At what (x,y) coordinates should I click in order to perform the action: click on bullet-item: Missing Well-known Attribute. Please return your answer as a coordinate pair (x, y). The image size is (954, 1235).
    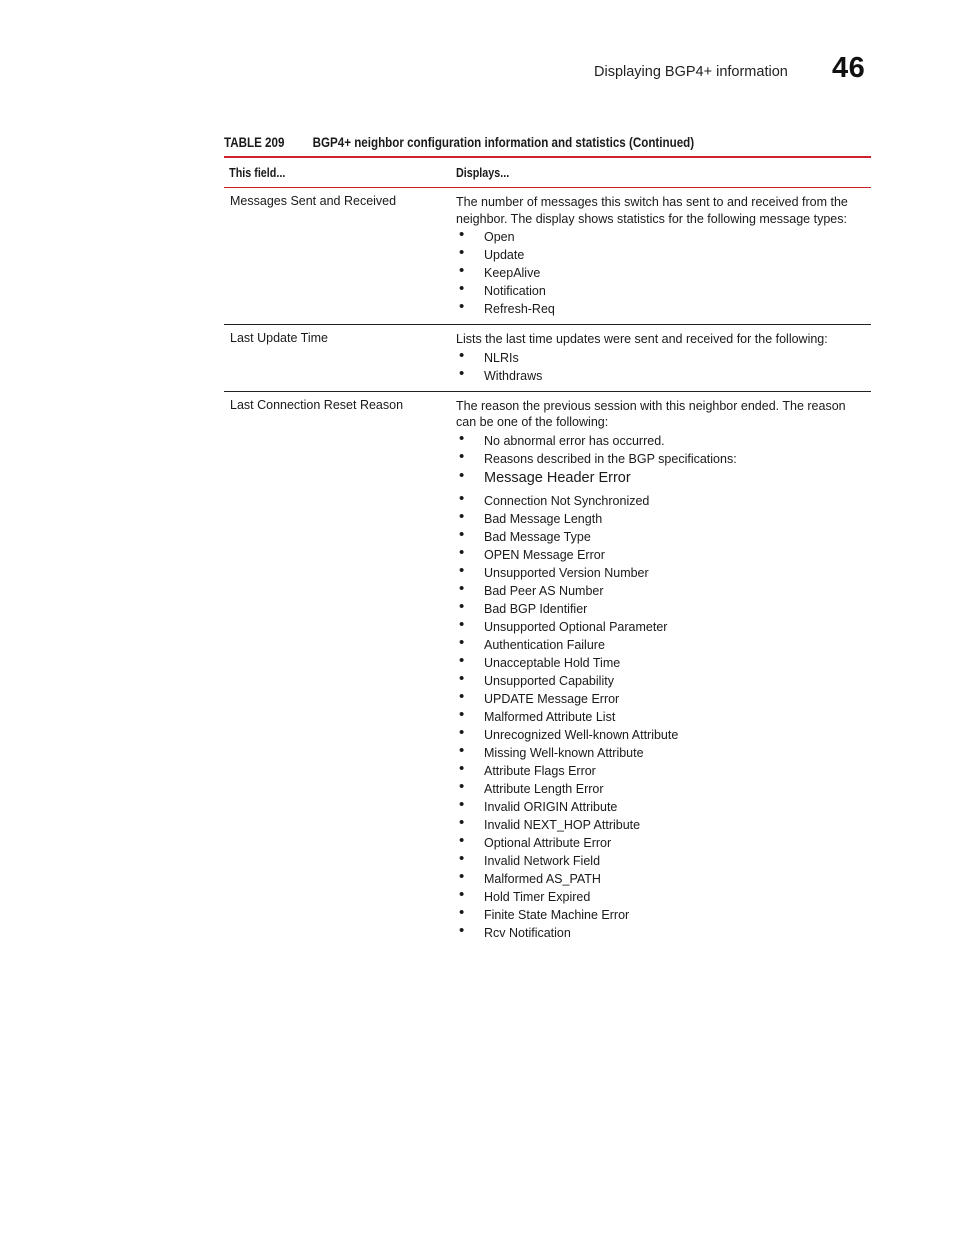
    Looking at the image, I should click on (660, 752).